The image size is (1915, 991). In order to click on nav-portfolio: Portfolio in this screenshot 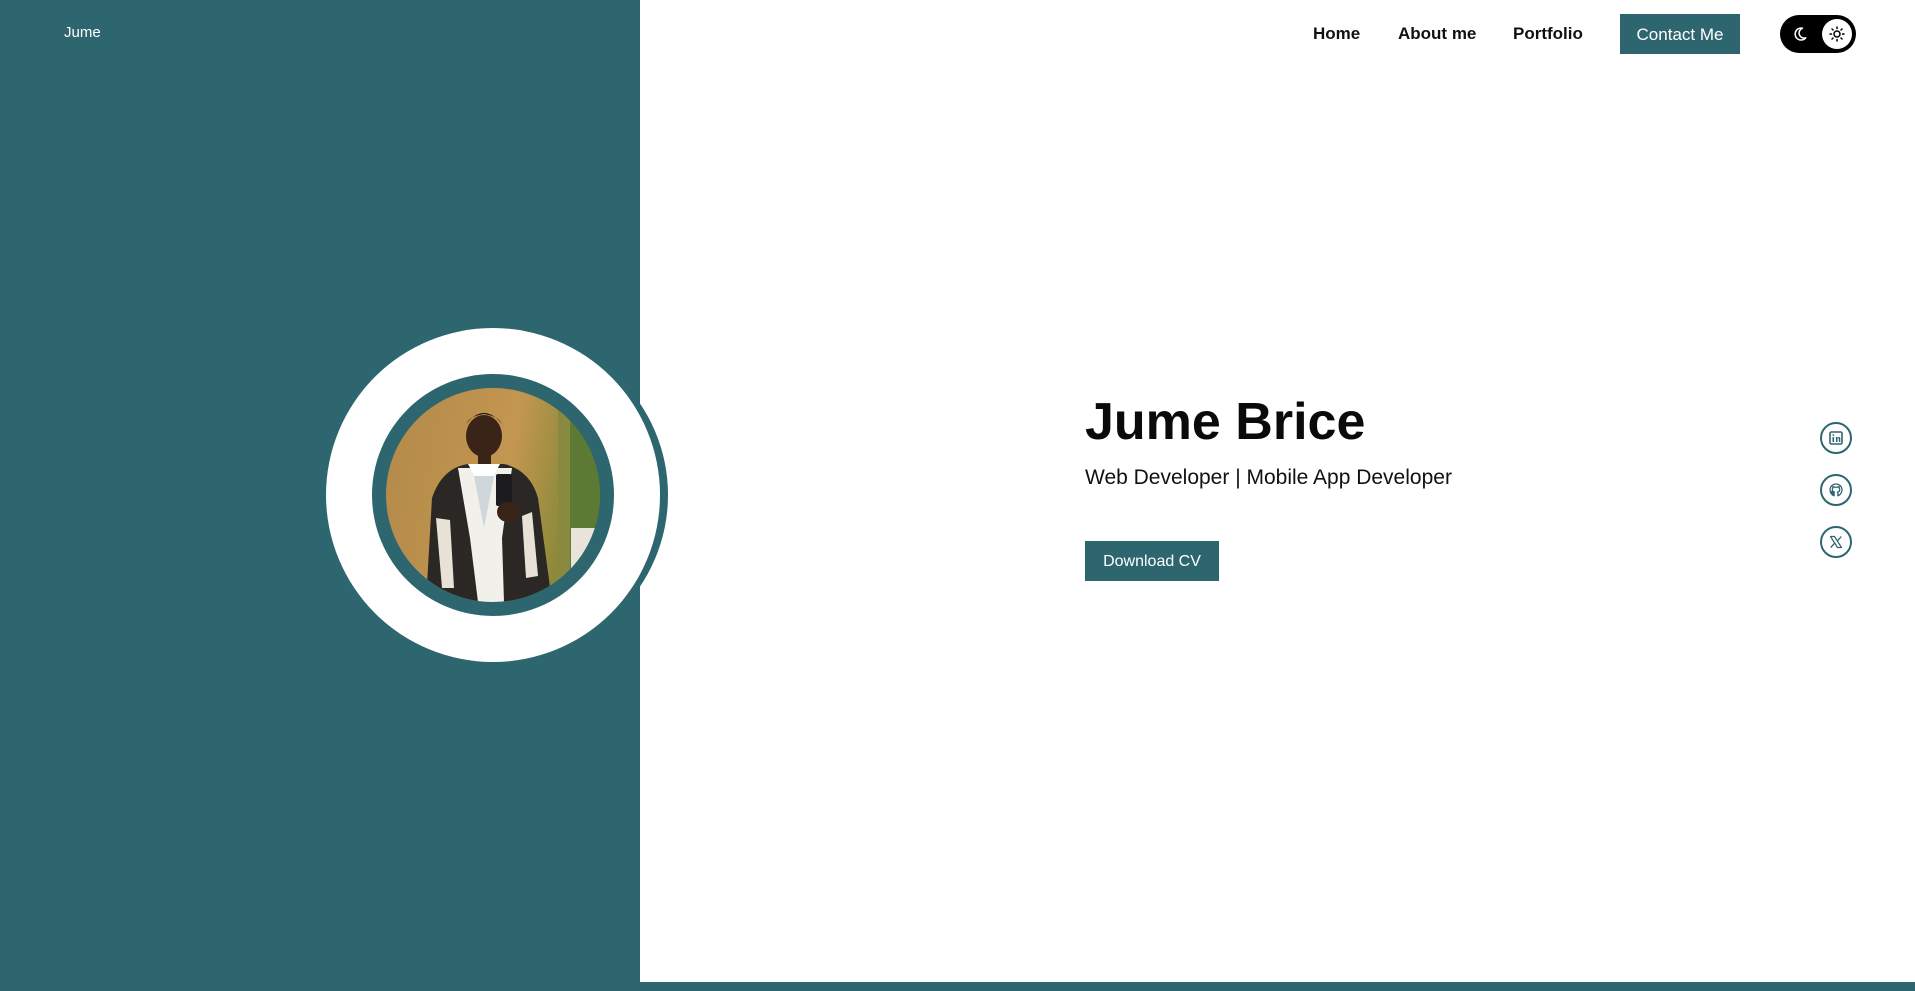, I will do `click(1548, 34)`.